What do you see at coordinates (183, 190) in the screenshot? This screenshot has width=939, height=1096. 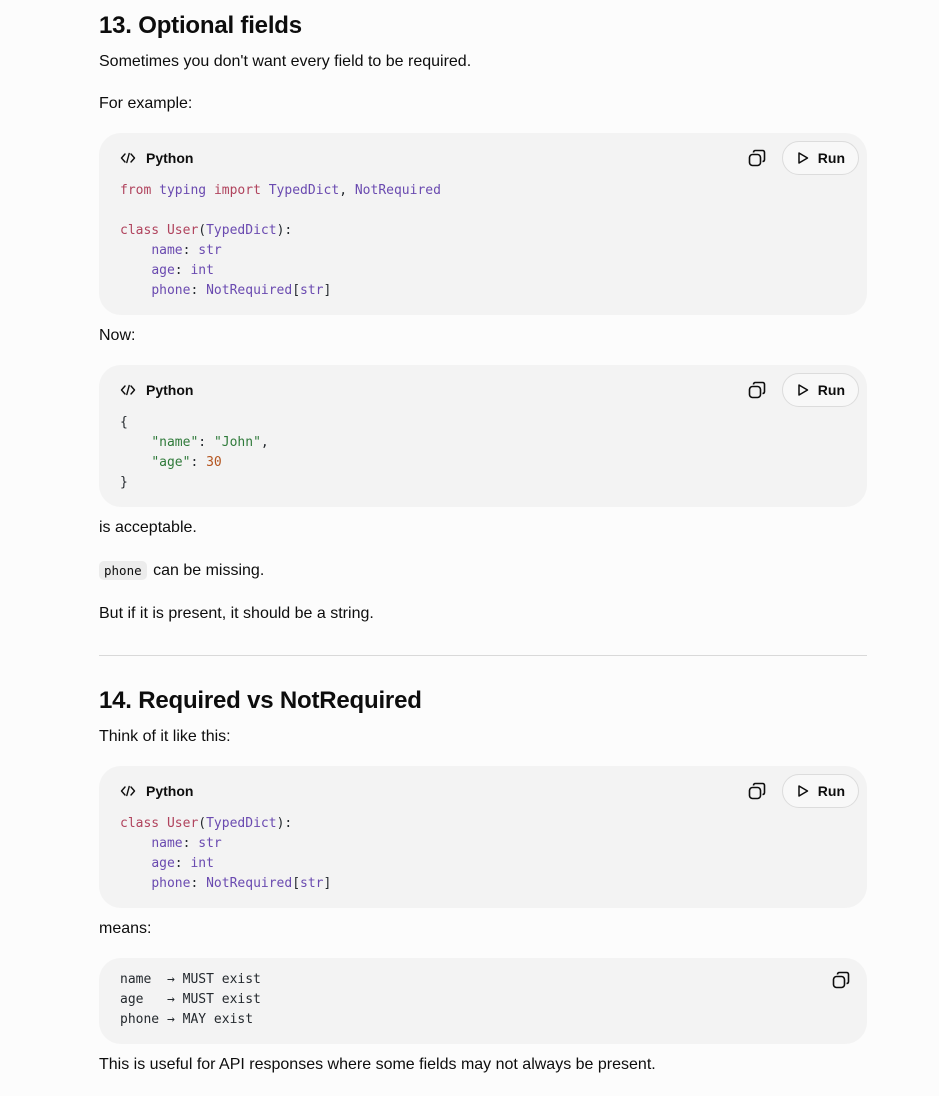 I see `module-name: typing` at bounding box center [183, 190].